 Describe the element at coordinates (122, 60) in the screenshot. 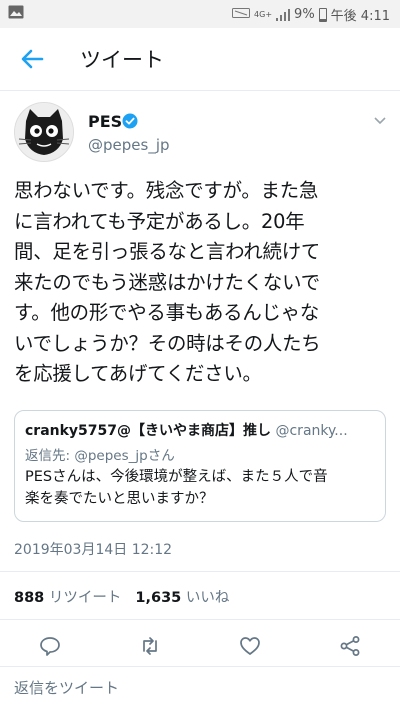

I see `page-title: ツイート` at that location.